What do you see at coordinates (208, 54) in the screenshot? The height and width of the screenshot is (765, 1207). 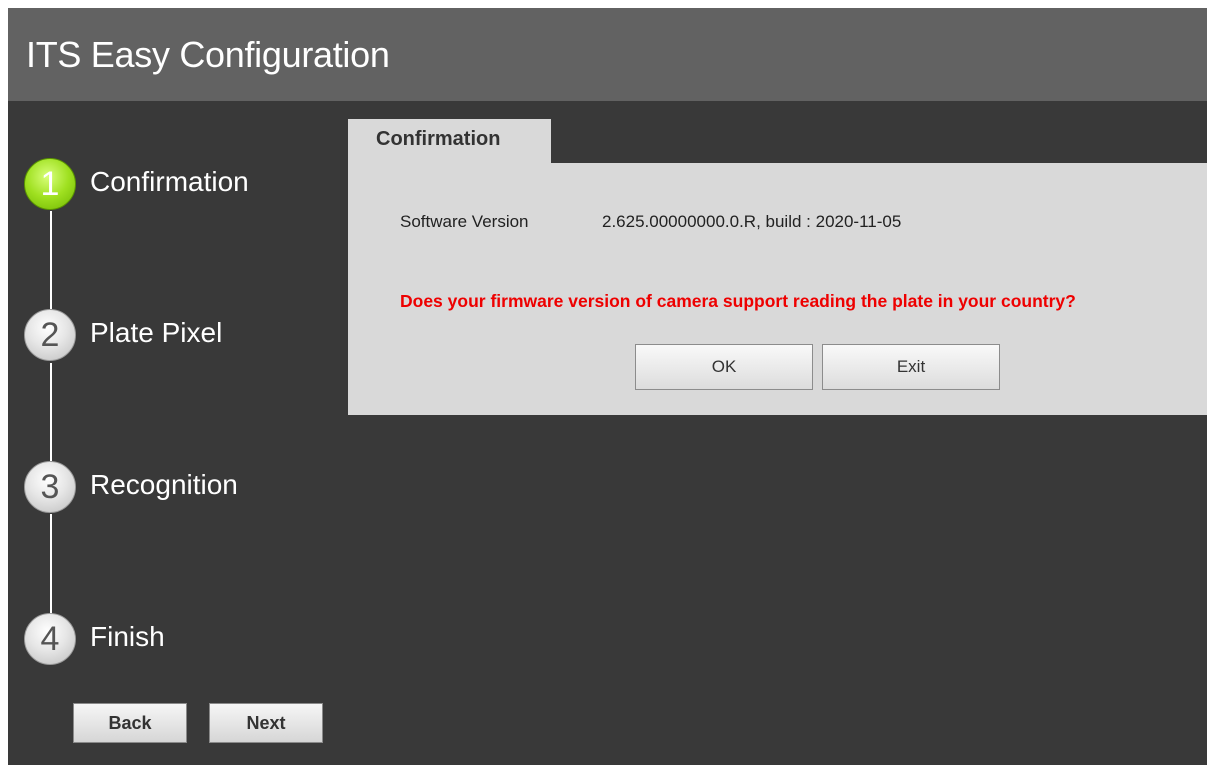 I see `window-title: ITS Easy Configuration` at bounding box center [208, 54].